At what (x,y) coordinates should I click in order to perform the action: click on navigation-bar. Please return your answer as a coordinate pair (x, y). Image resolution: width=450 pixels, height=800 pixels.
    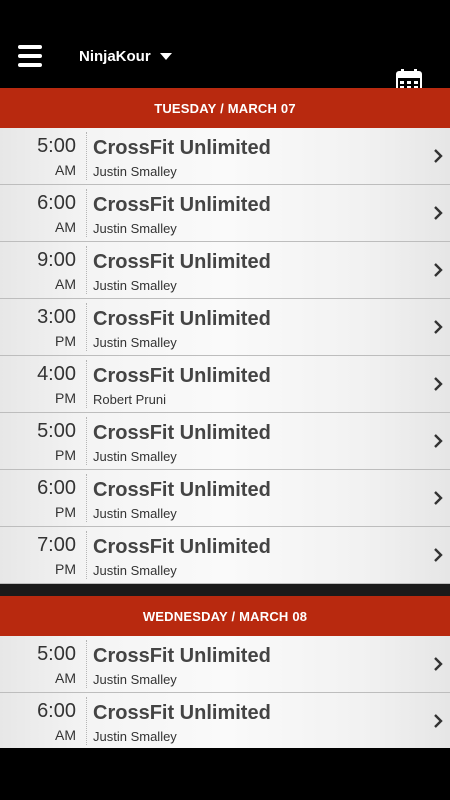
    Looking at the image, I should click on (225, 774).